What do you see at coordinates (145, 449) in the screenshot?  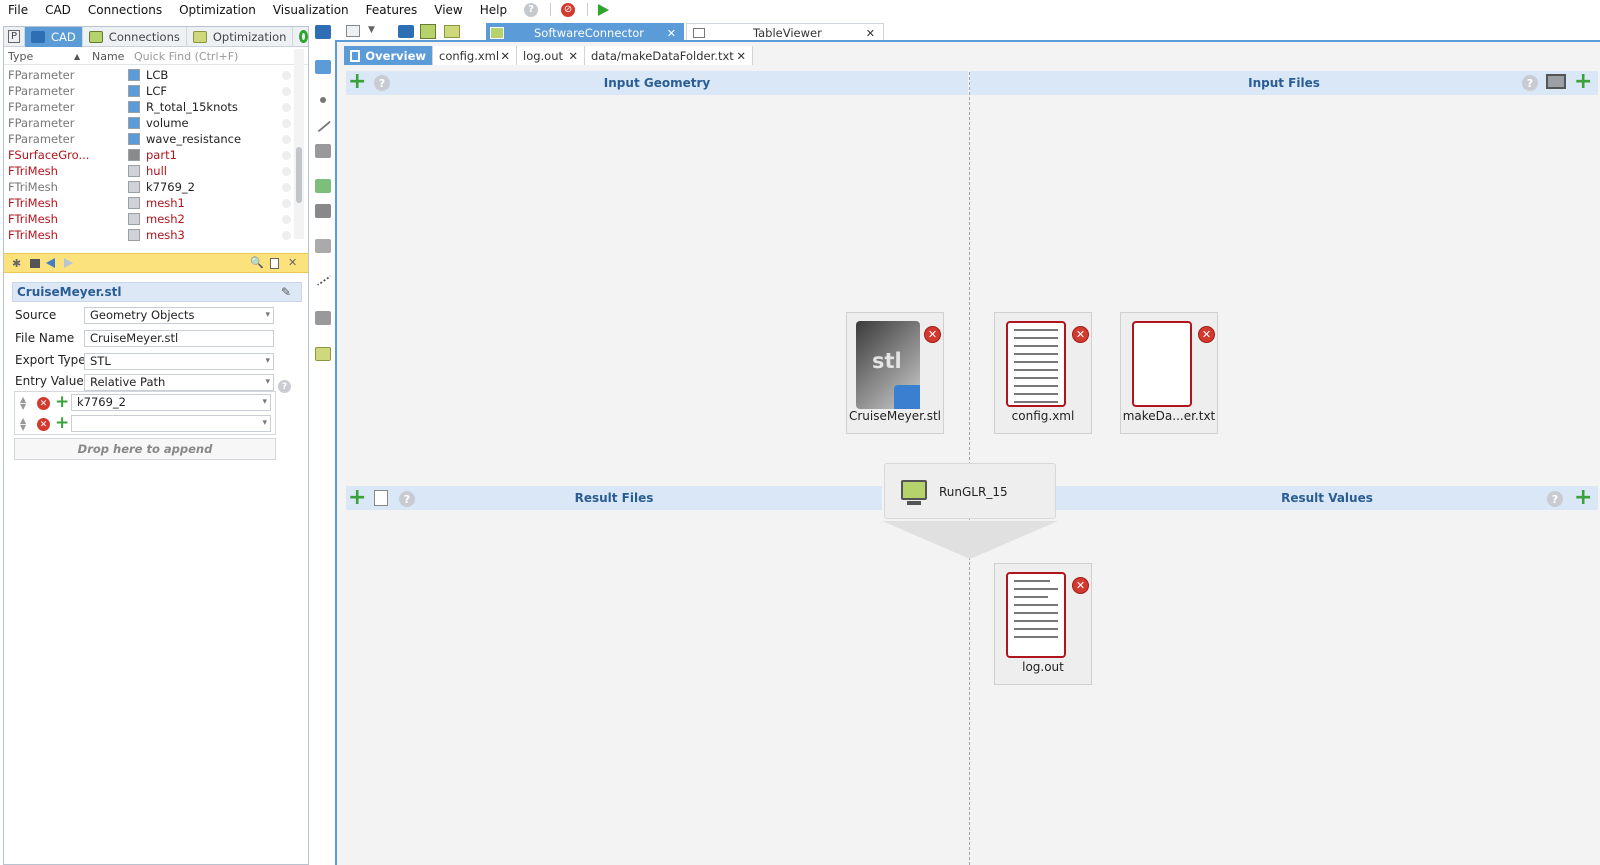 I see `drop-zone: Drop here to append` at bounding box center [145, 449].